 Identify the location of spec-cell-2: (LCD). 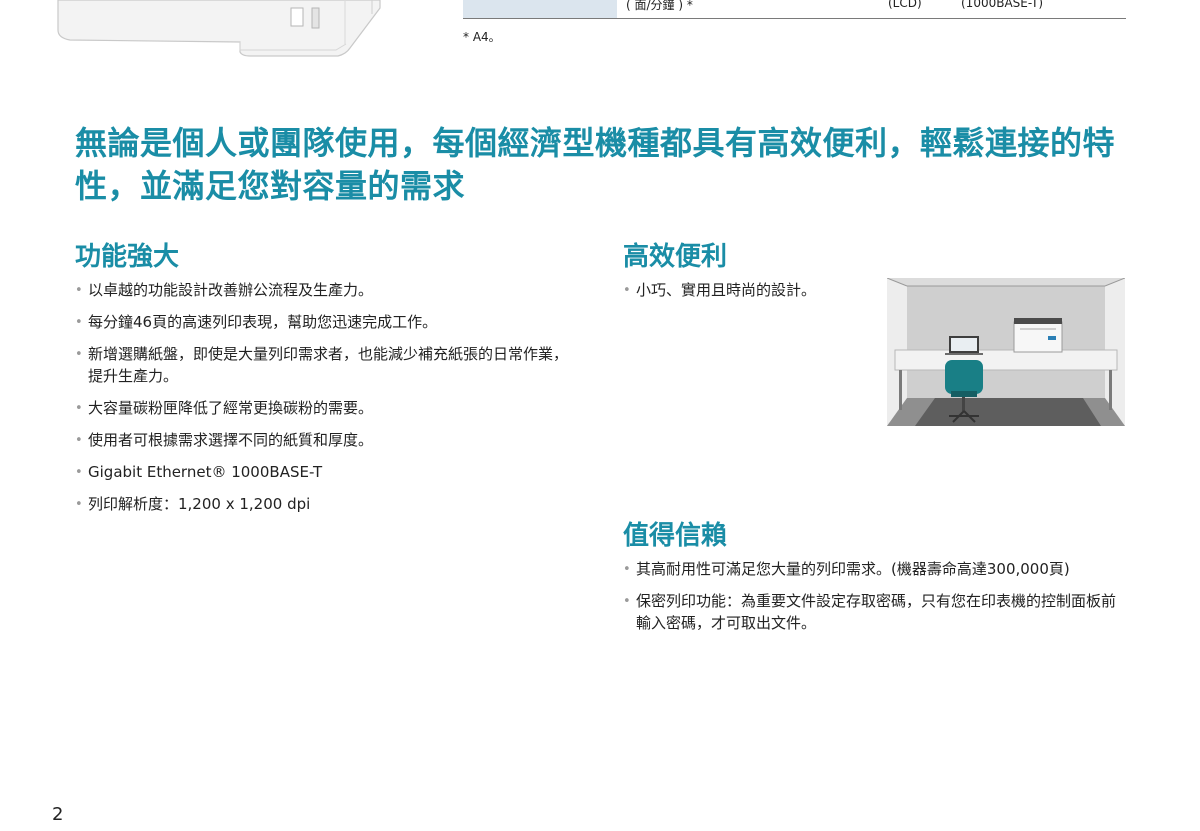
(905, 5).